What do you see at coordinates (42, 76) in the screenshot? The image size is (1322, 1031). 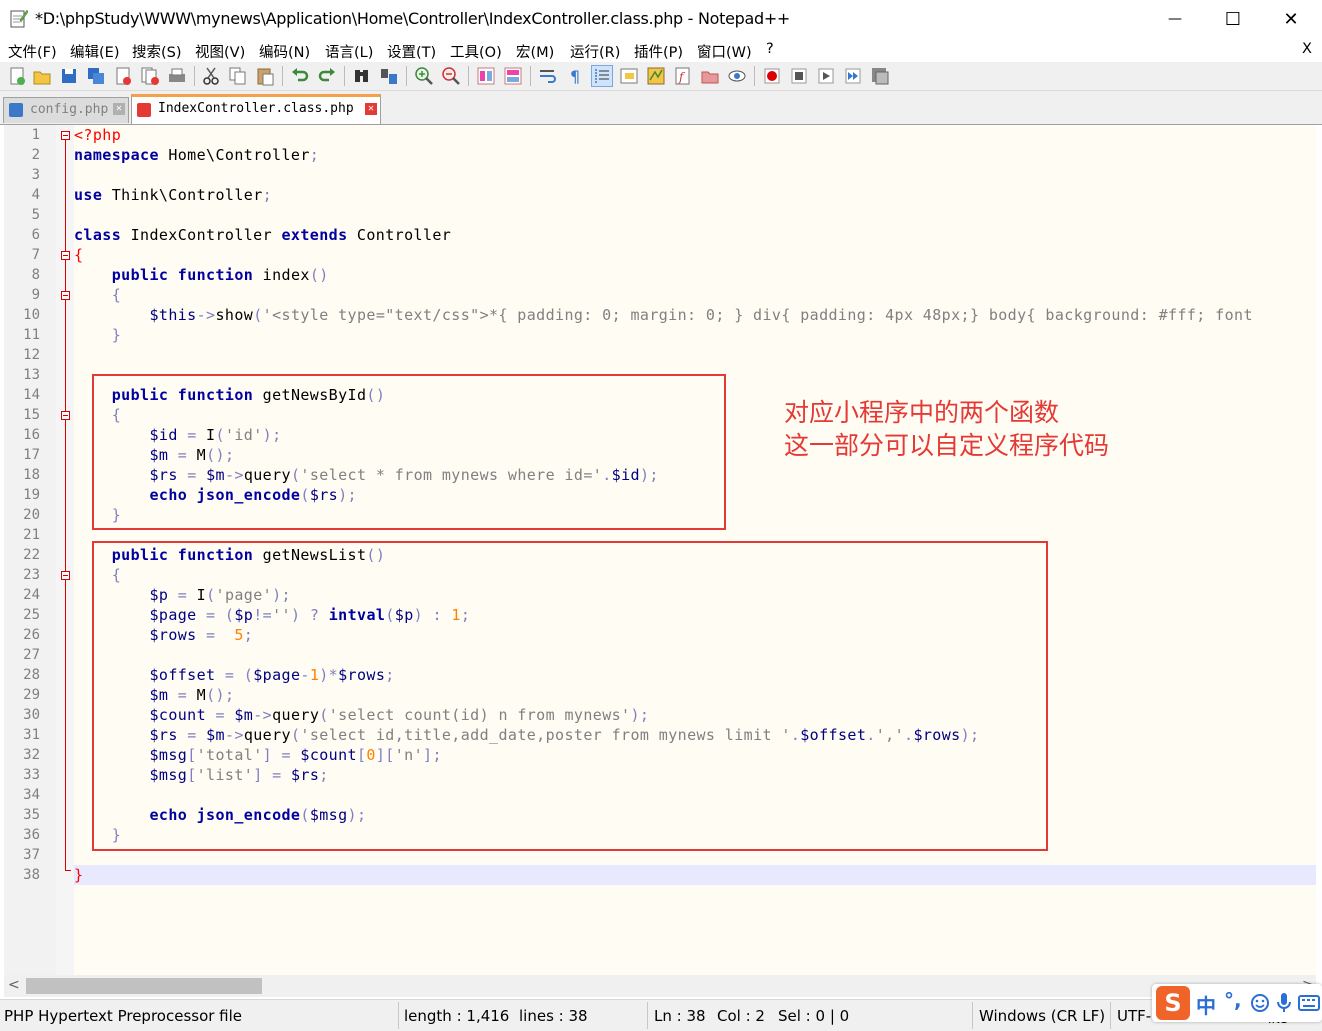 I see `open-file-icon` at bounding box center [42, 76].